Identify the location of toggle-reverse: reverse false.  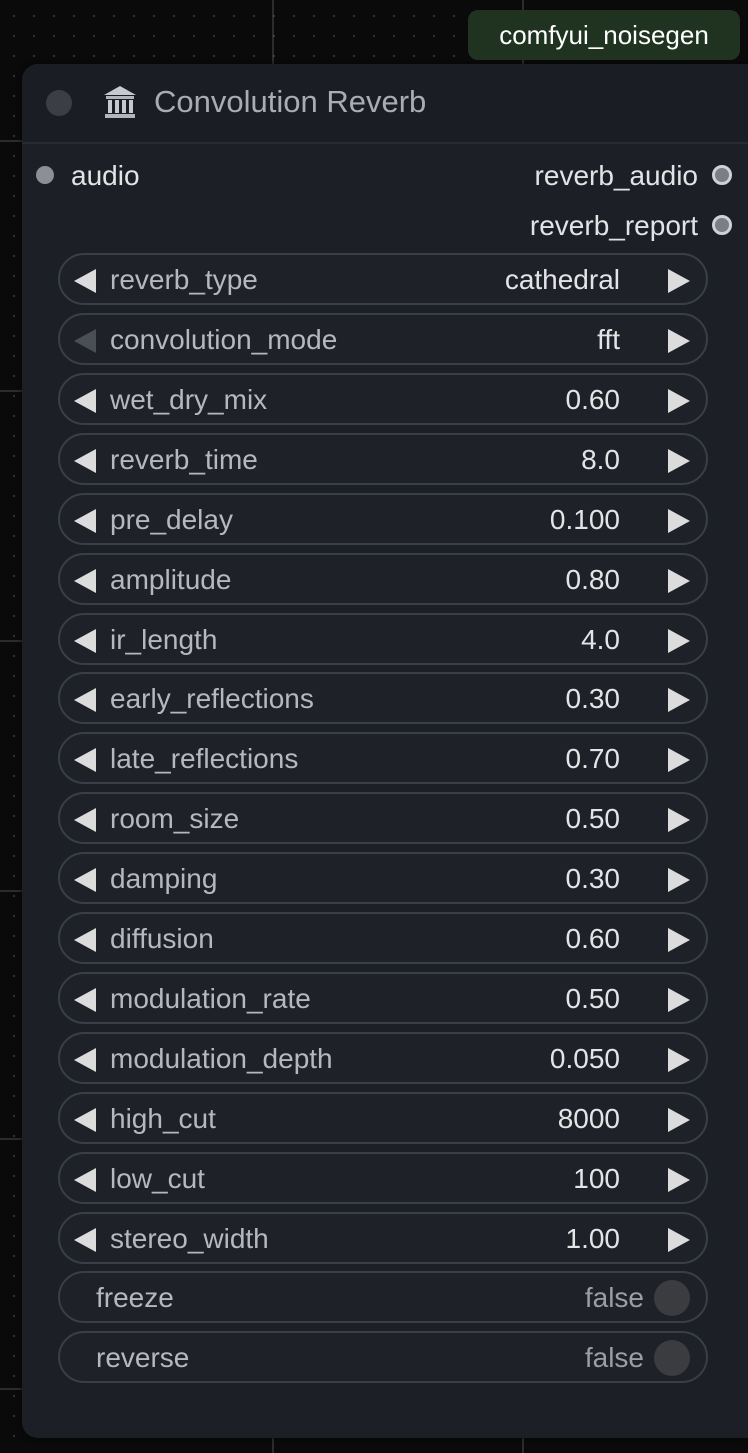
(383, 1357).